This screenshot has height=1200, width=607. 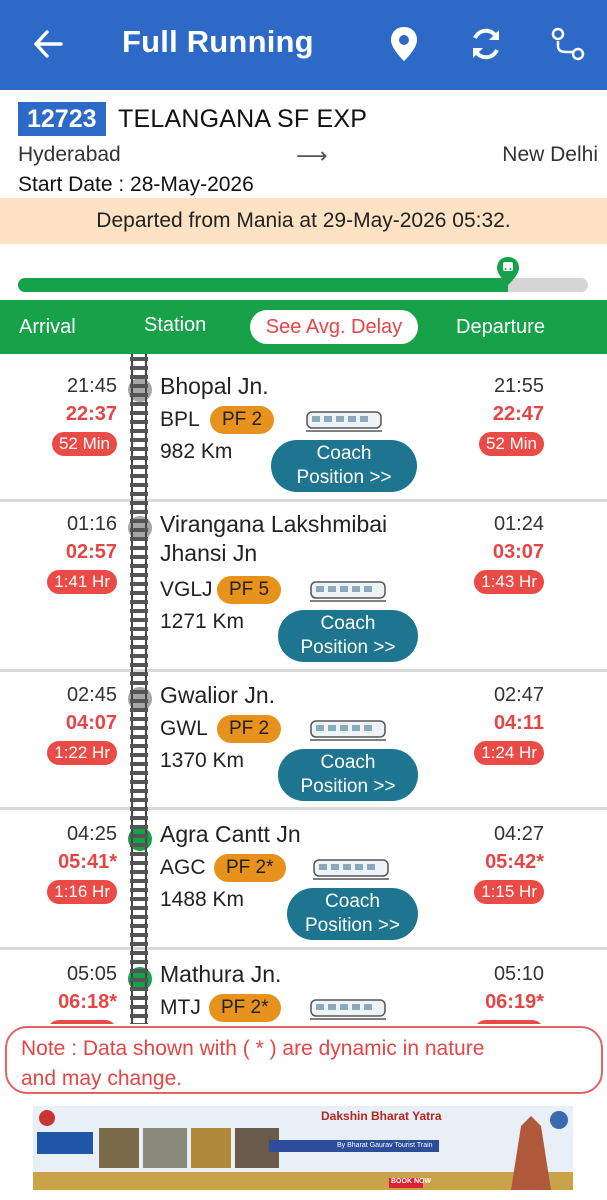 What do you see at coordinates (486, 44) in the screenshot?
I see `refresh-icon` at bounding box center [486, 44].